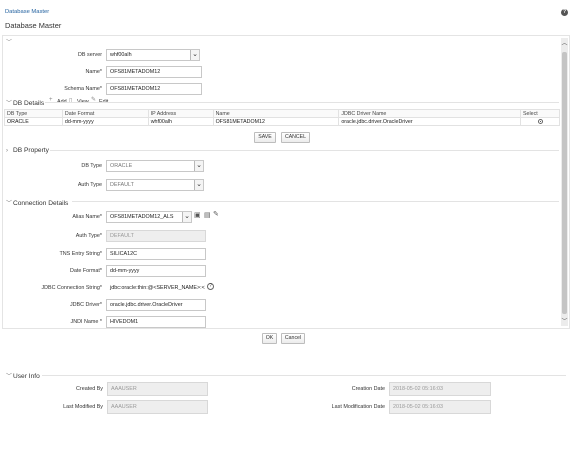 Image resolution: width=572 pixels, height=452 pixels. Describe the element at coordinates (430, 113) in the screenshot. I see `column-header: JDBC Driver Name` at that location.